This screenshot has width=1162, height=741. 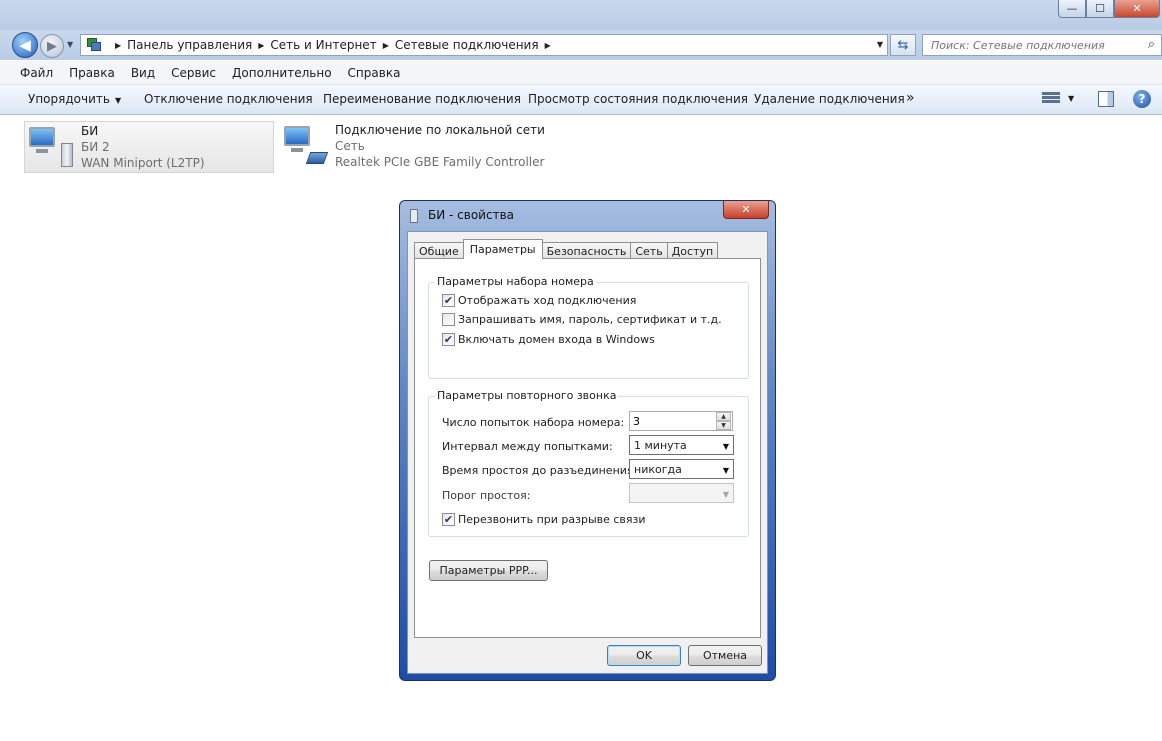 I want to click on network-connection-icon, so click(x=50, y=147).